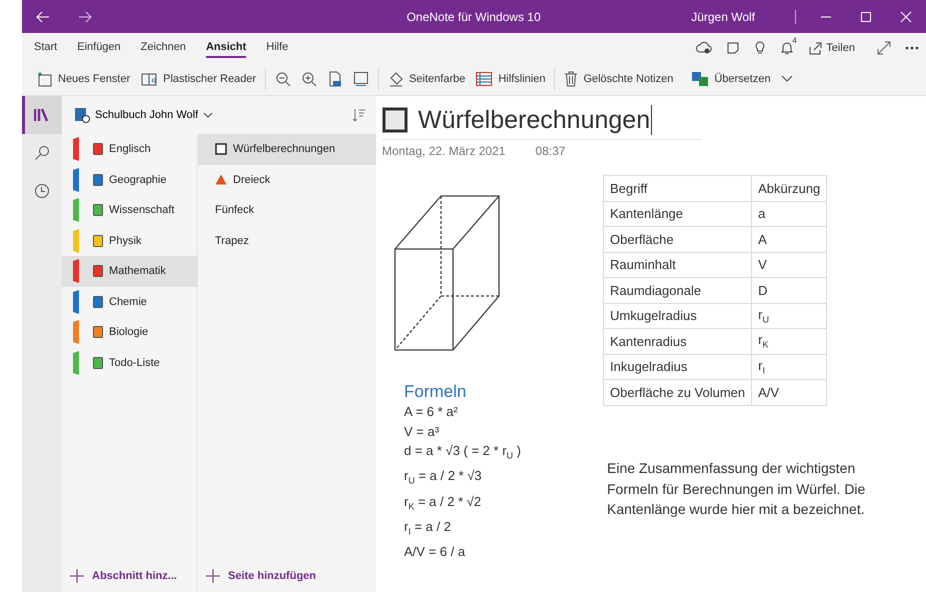 The image size is (926, 592). What do you see at coordinates (149, 78) in the screenshot?
I see `reader-icon` at bounding box center [149, 78].